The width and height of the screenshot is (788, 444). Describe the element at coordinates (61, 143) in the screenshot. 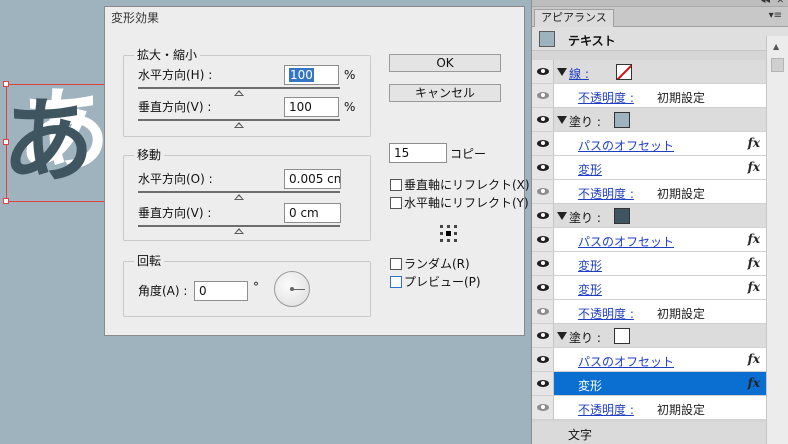

I see `selection-bounding-box` at that location.